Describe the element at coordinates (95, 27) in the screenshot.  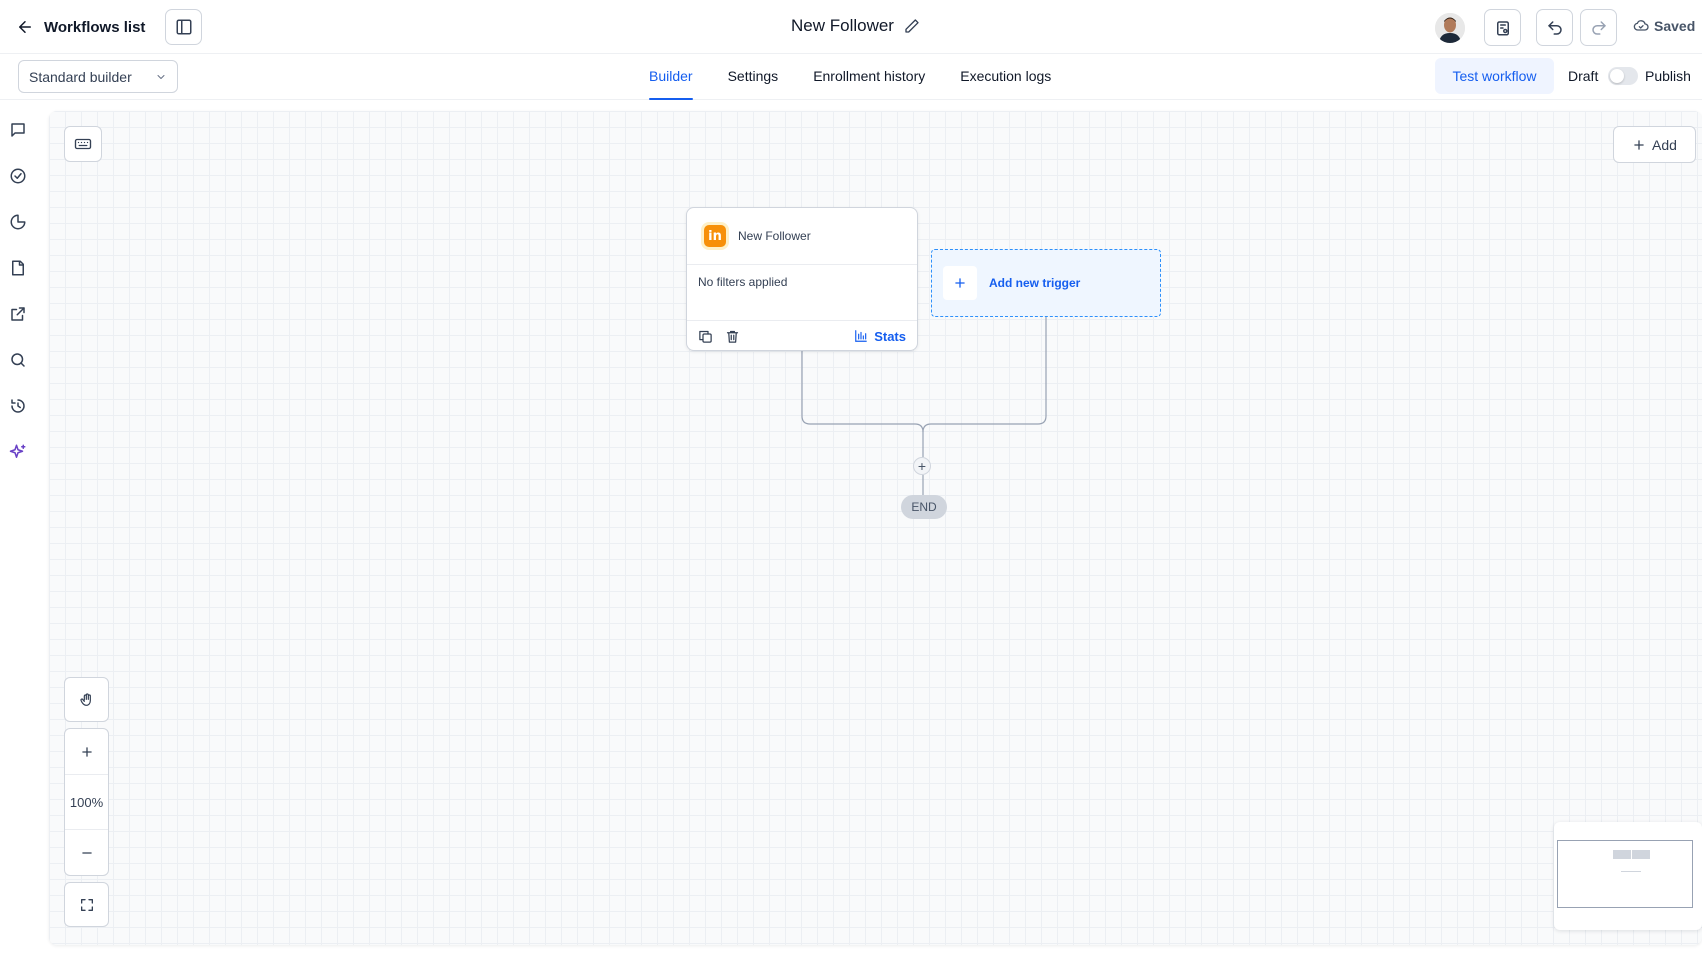
I see `back-link-label: Workflows list` at that location.